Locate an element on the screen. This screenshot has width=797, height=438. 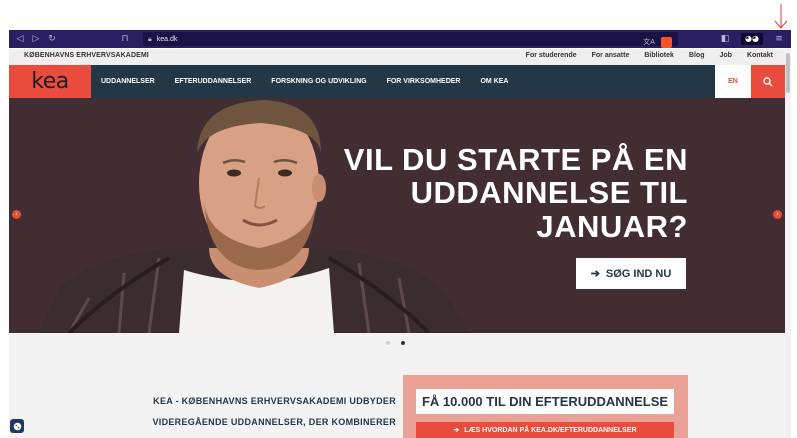
kea-logo: kea is located at coordinates (50, 81).